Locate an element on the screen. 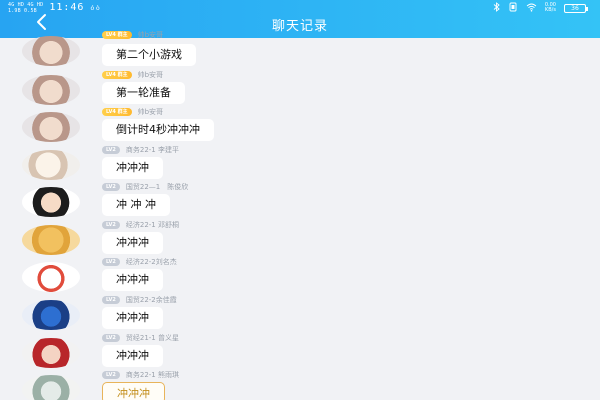 The height and width of the screenshot is (400, 600). sender-name: 经济22-2刘名杰 is located at coordinates (151, 262).